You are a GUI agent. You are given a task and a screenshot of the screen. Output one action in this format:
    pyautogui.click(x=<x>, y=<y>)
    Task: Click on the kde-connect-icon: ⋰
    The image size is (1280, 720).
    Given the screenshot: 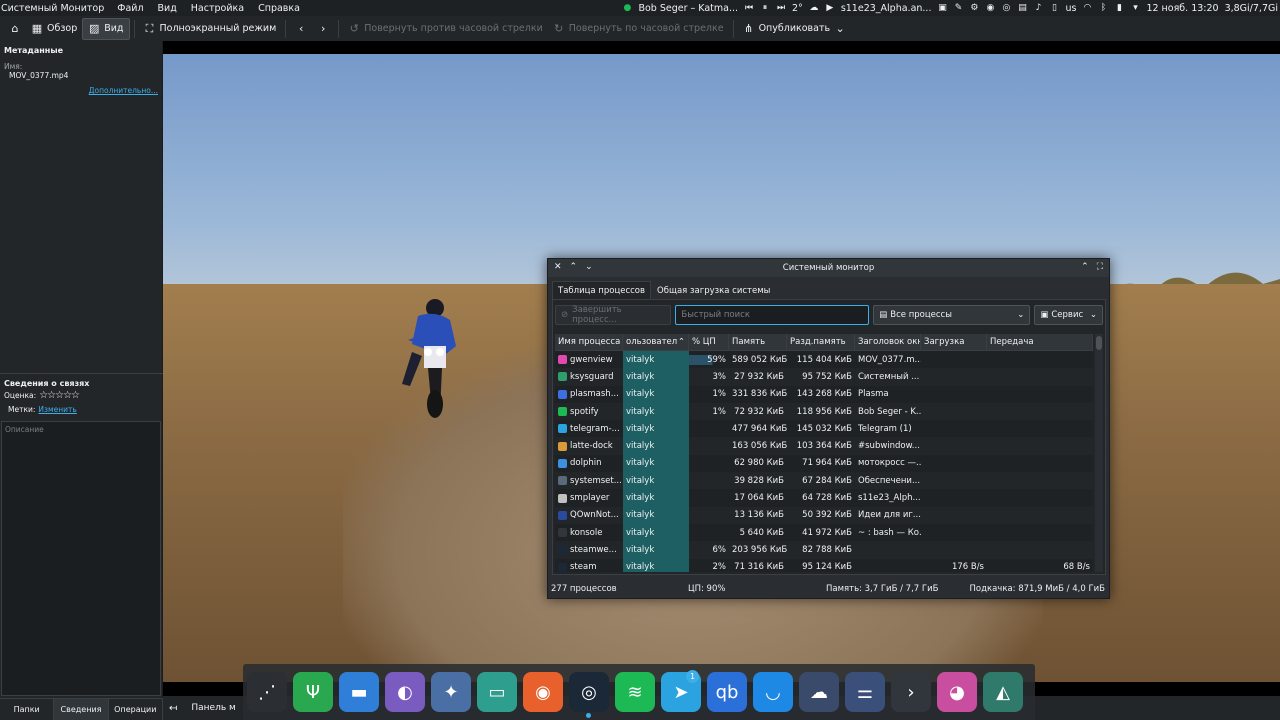 What is the action you would take?
    pyautogui.click(x=267, y=692)
    